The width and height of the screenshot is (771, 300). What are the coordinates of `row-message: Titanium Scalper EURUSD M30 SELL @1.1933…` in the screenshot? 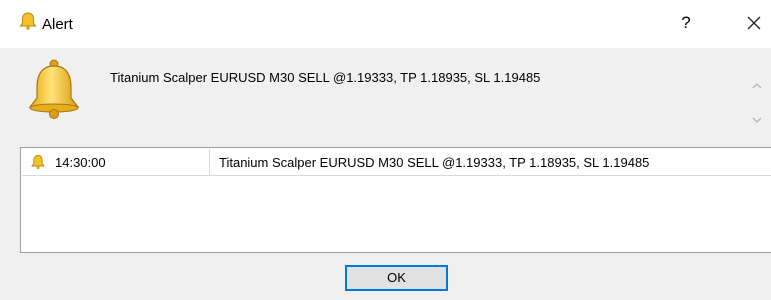 It's located at (434, 162).